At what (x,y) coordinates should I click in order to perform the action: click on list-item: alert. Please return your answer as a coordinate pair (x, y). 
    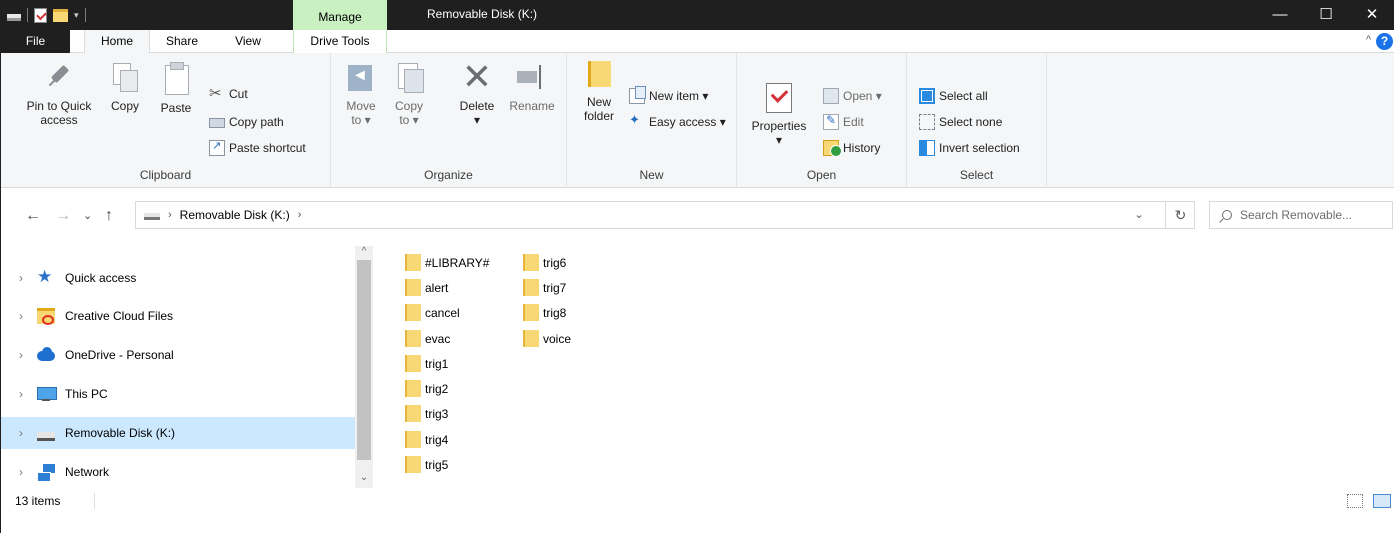
    Looking at the image, I should click on (426, 287).